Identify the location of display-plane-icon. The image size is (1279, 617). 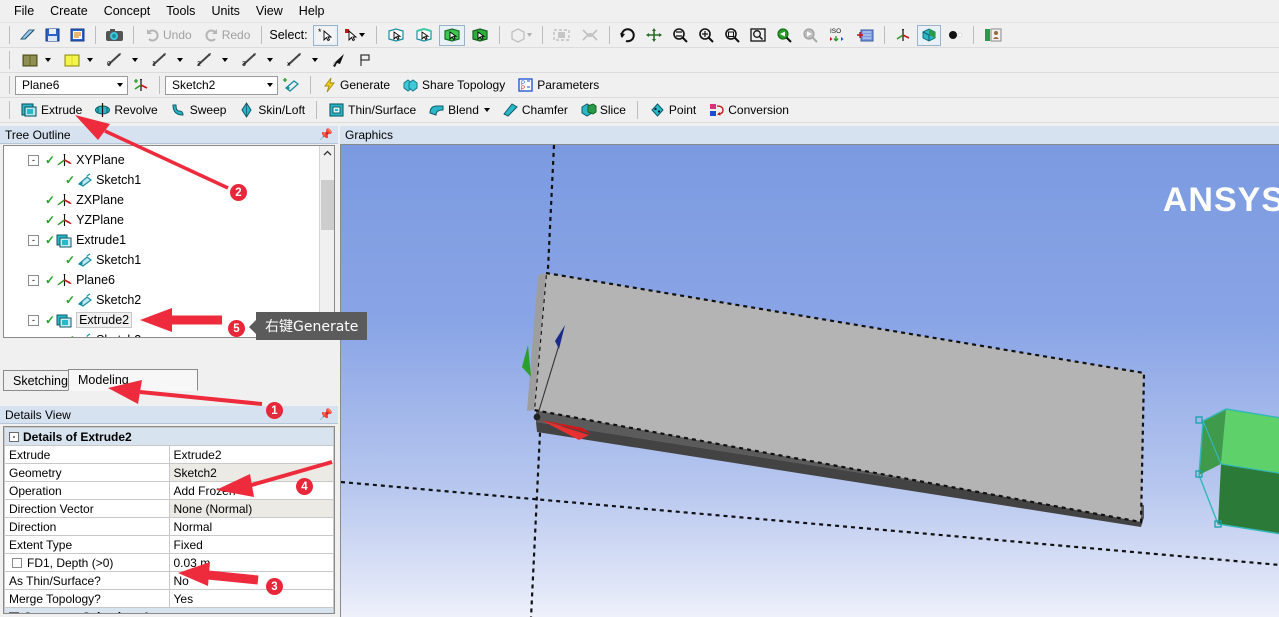
(903, 35).